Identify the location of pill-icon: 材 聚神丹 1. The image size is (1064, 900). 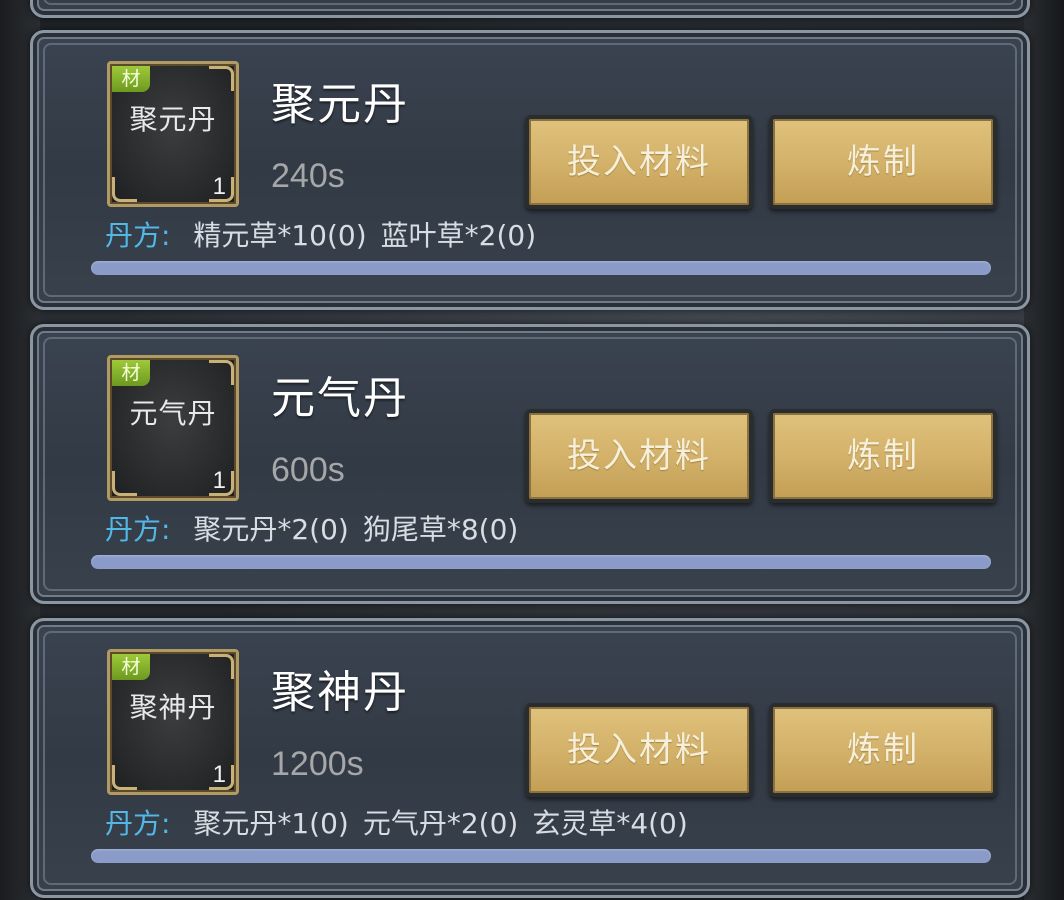
(173, 722).